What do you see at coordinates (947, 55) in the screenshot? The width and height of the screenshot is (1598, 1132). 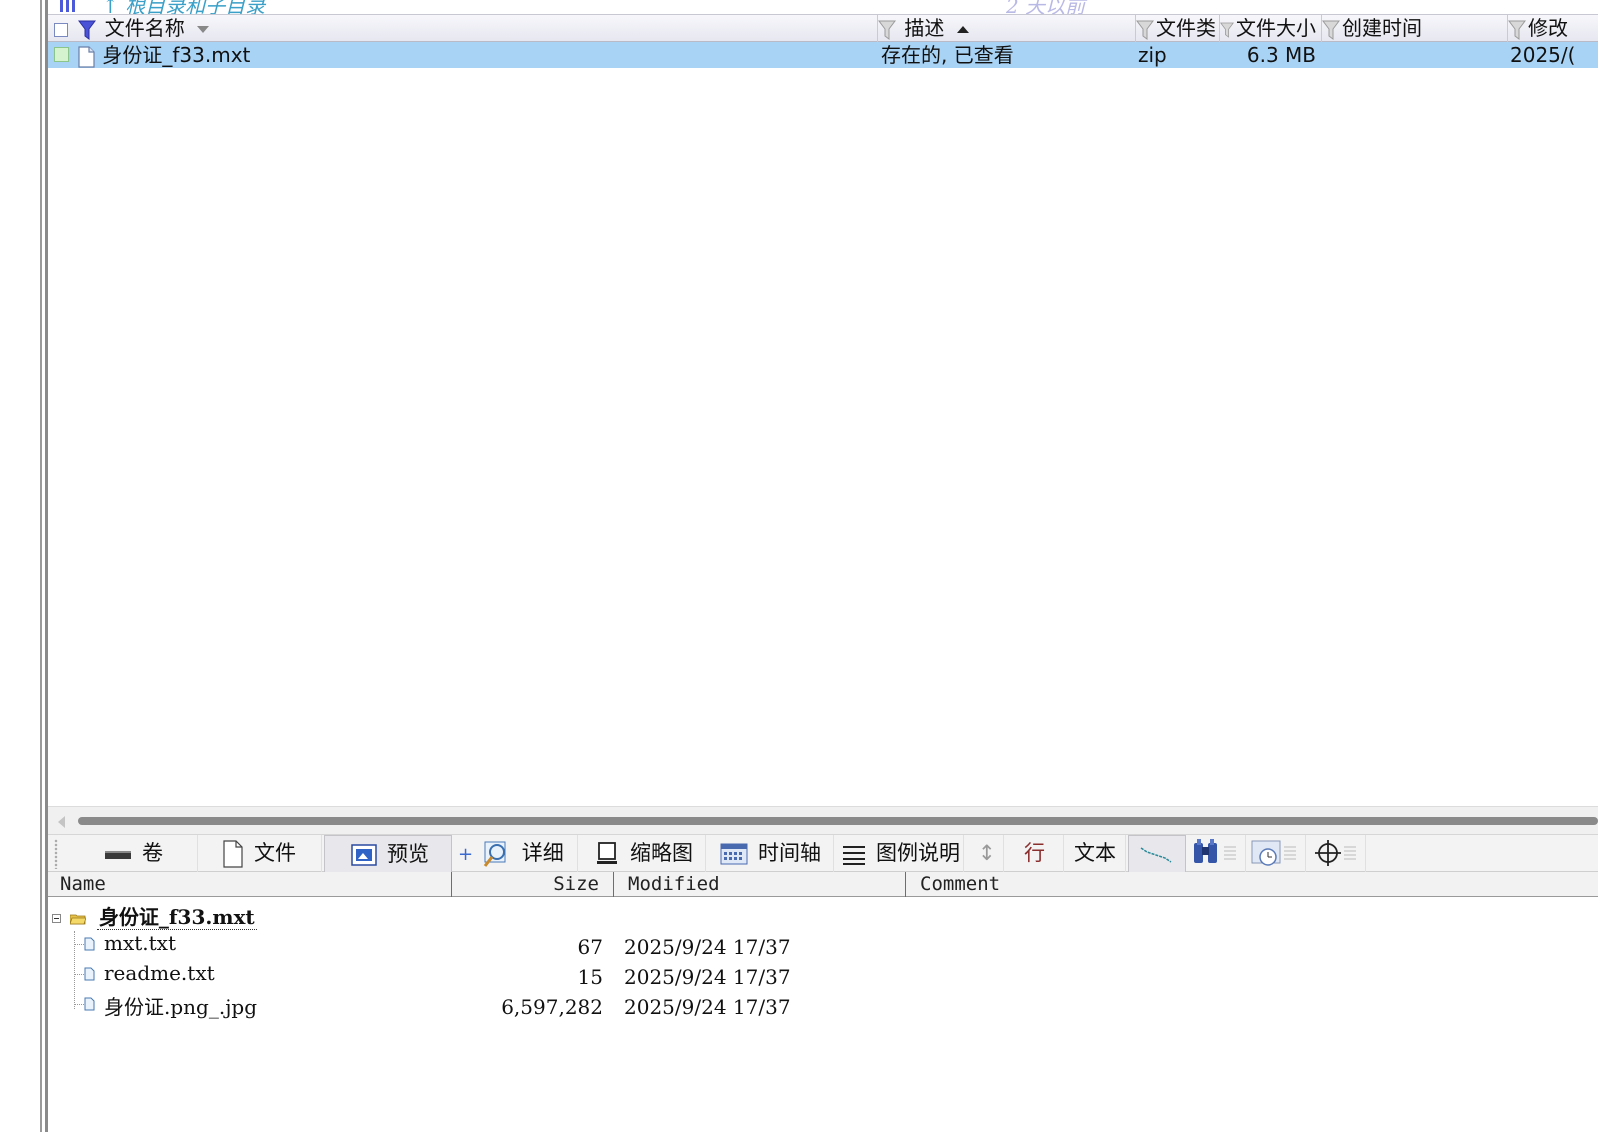 I see `file-description: 存在的, 已查看` at bounding box center [947, 55].